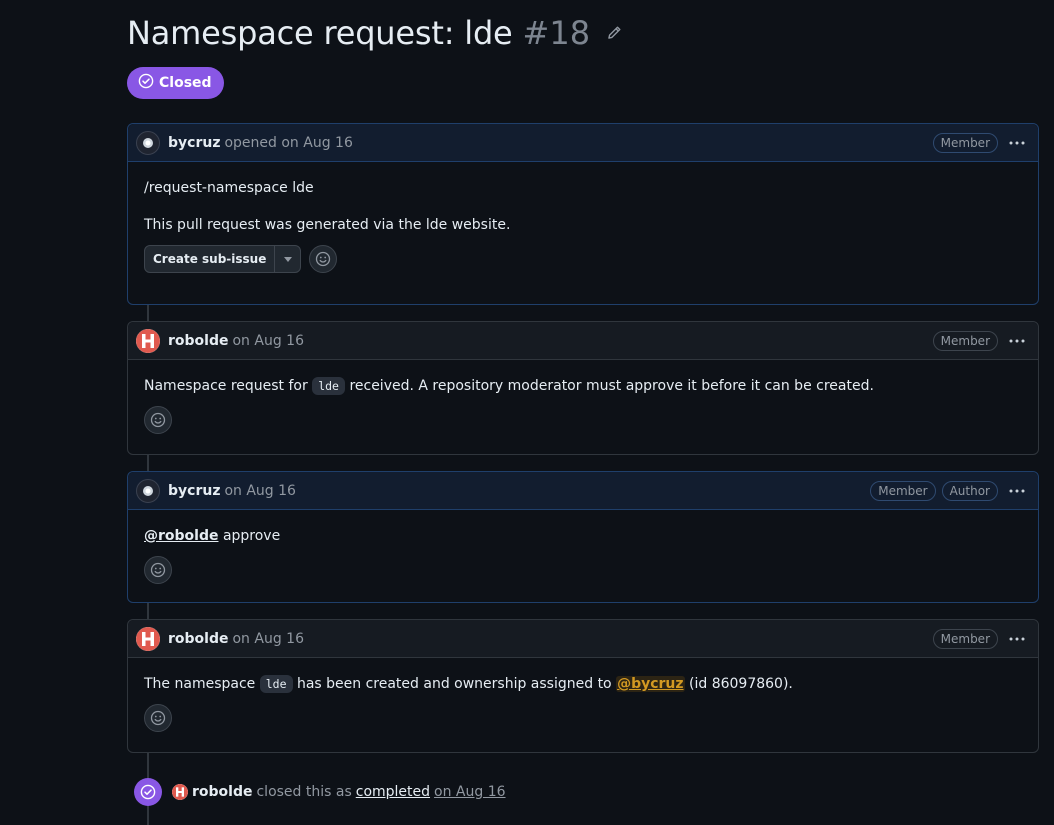 This screenshot has height=825, width=1054. Describe the element at coordinates (650, 684) in the screenshot. I see `user-mention: @bycruz` at that location.